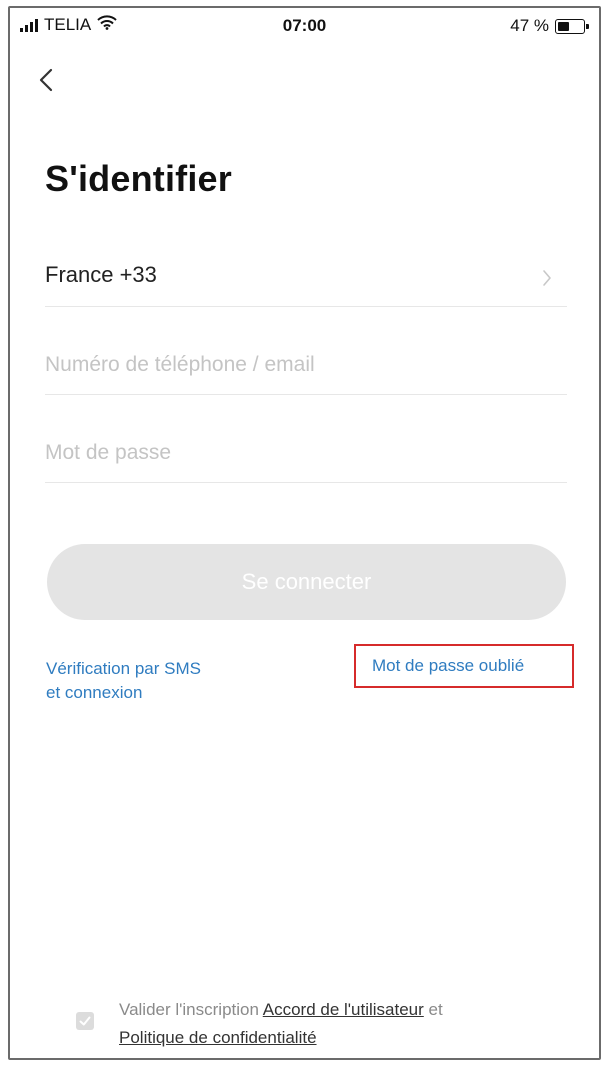 This screenshot has width=607, height=1065. I want to click on checkmark-icon, so click(85, 1021).